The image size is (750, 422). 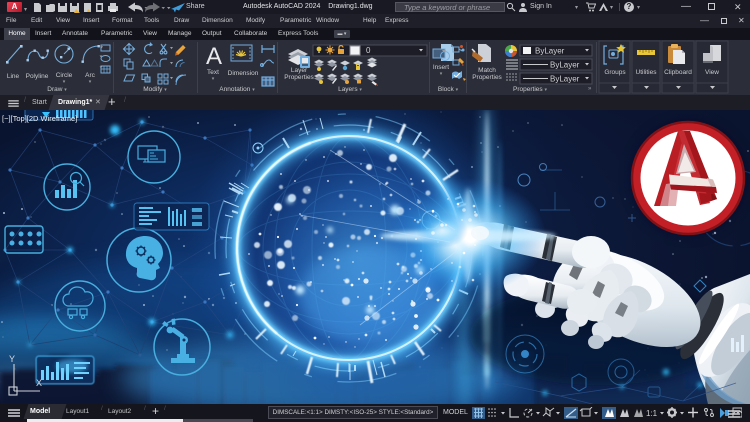 I want to click on svg-text: Y, so click(x=12, y=359).